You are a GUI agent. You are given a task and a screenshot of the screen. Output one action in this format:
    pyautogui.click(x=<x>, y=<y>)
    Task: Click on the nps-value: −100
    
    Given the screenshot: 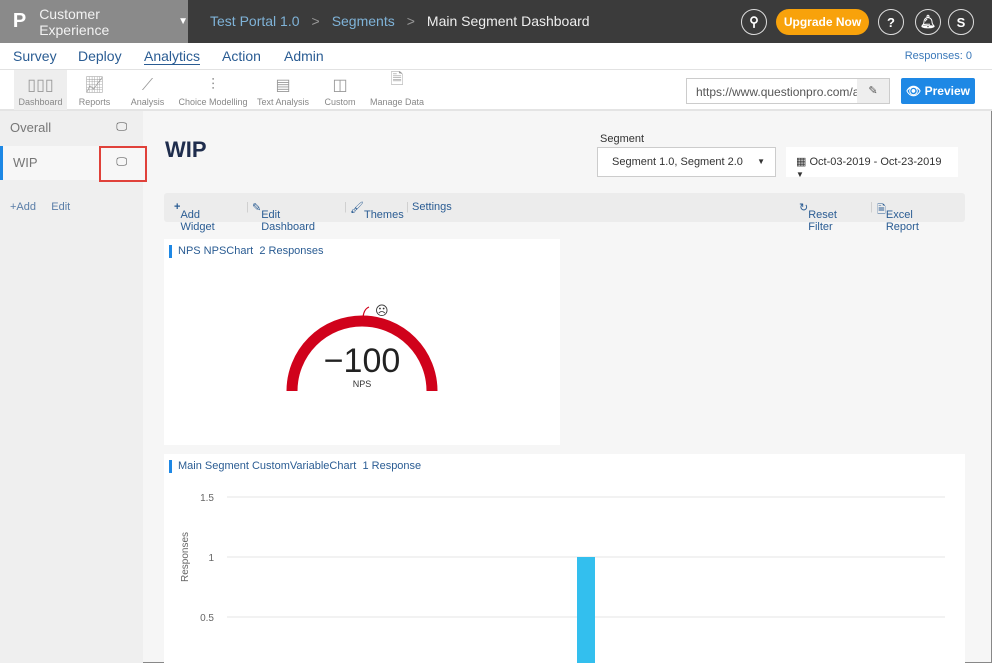 What is the action you would take?
    pyautogui.click(x=362, y=361)
    